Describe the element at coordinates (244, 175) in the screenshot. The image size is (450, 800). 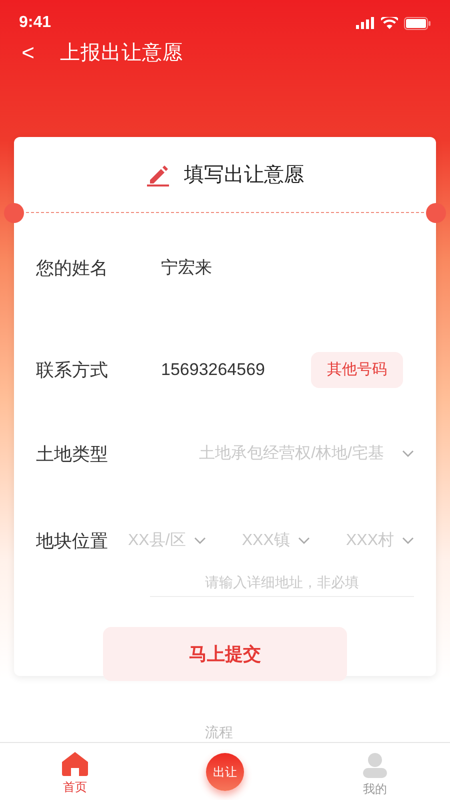
I see `card-title: 填写出让意愿` at that location.